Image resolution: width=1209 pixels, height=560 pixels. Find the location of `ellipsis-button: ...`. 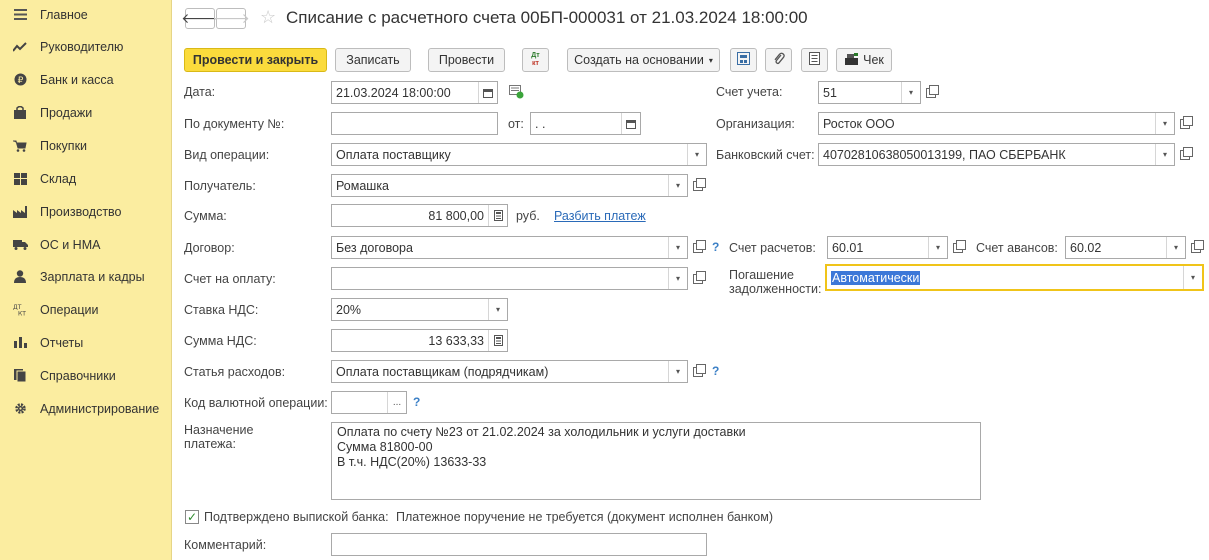

ellipsis-button: ... is located at coordinates (396, 402).